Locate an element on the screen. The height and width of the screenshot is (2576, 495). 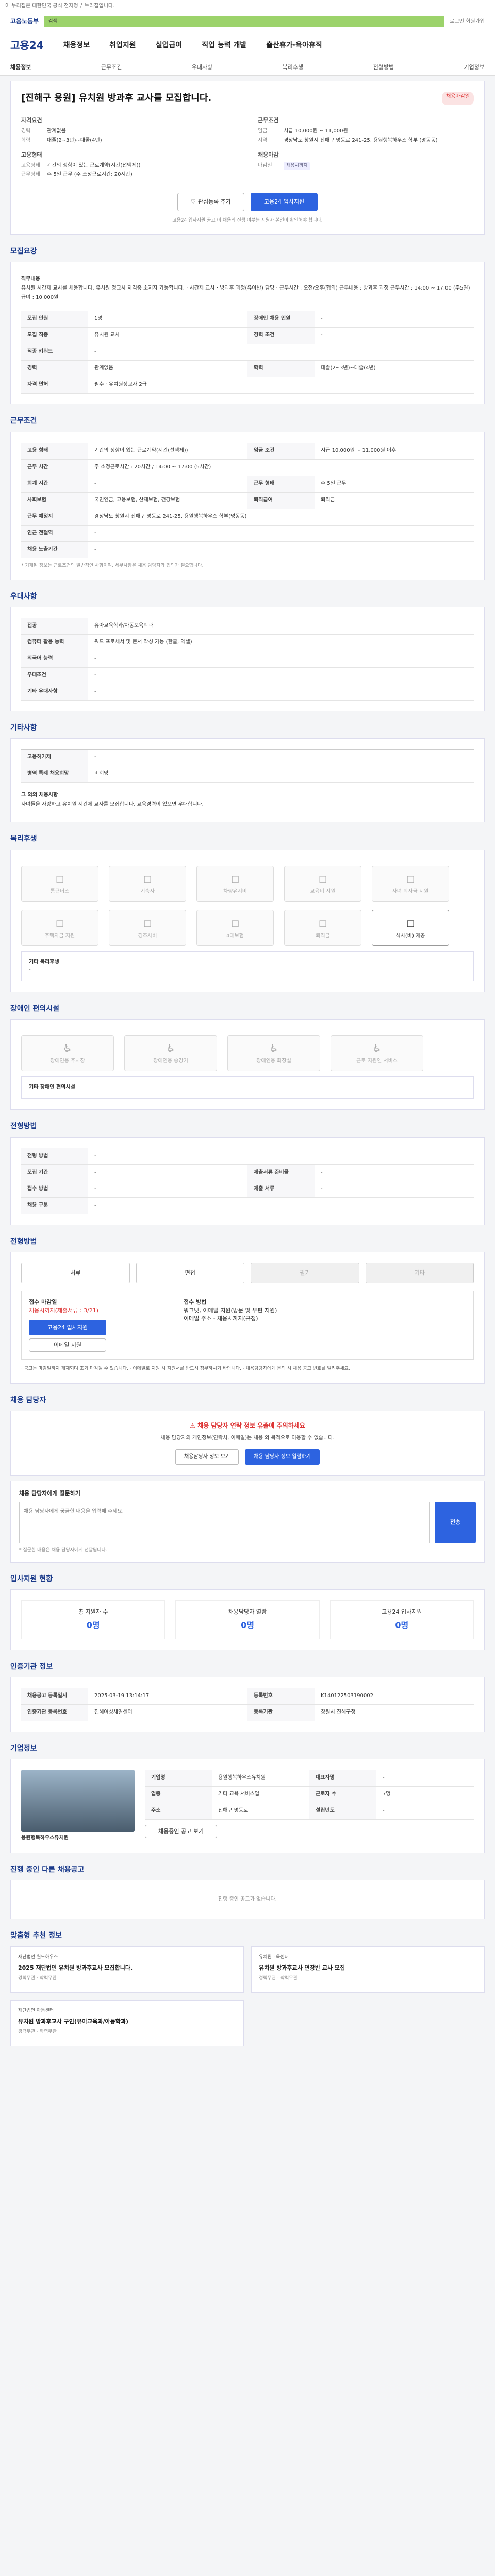
stat-label: 고용24 입사지원 is located at coordinates (402, 1612).